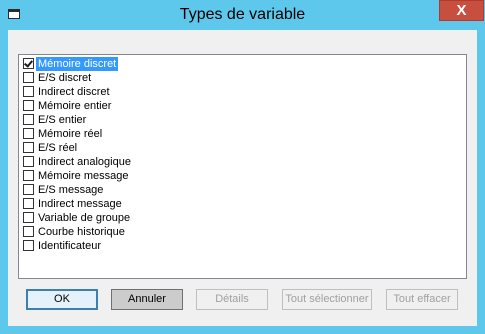 The width and height of the screenshot is (485, 334). I want to click on clear-all-button: Tout effacer, so click(422, 299).